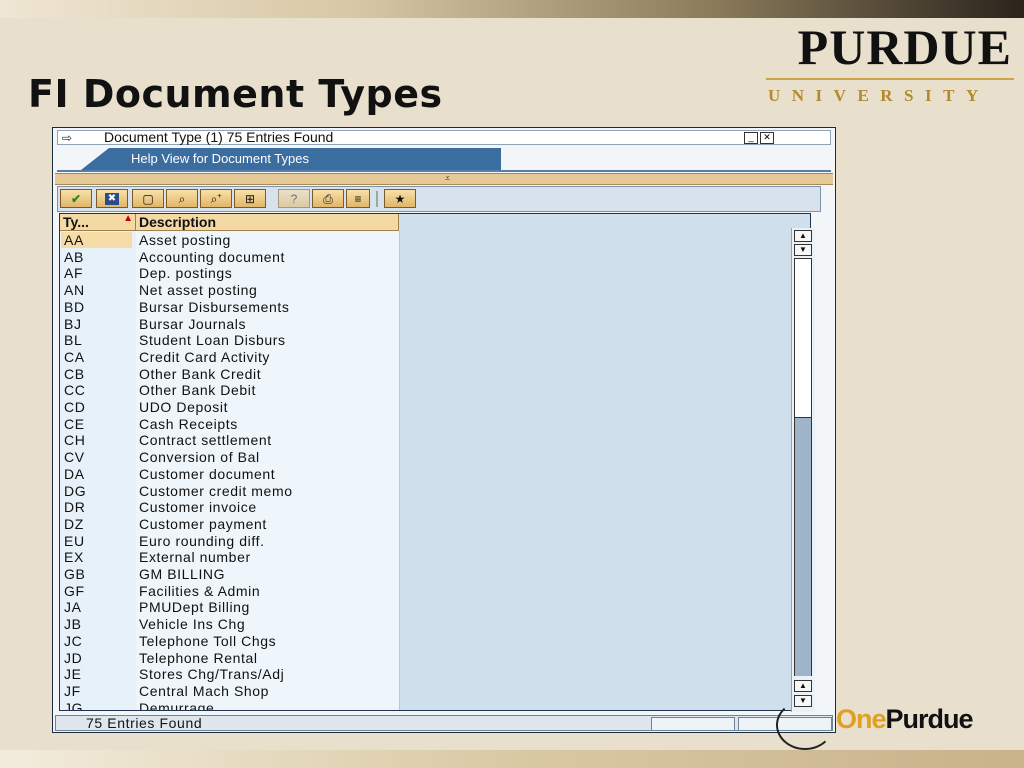  Describe the element at coordinates (204, 691) in the screenshot. I see `document-type-description: Central Mach Shop` at that location.